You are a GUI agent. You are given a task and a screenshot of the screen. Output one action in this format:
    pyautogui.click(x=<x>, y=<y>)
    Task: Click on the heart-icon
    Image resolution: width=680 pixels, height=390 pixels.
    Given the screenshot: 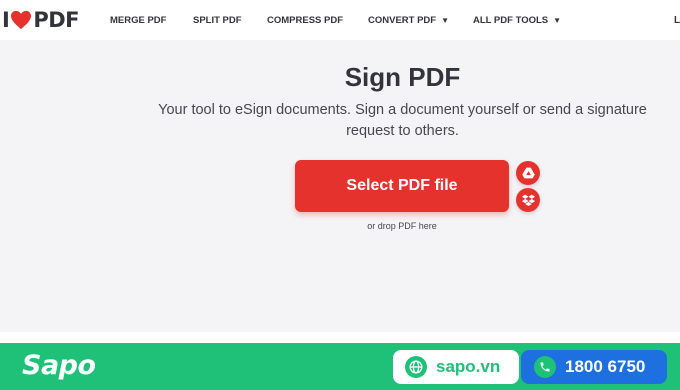 What is the action you would take?
    pyautogui.click(x=21, y=20)
    